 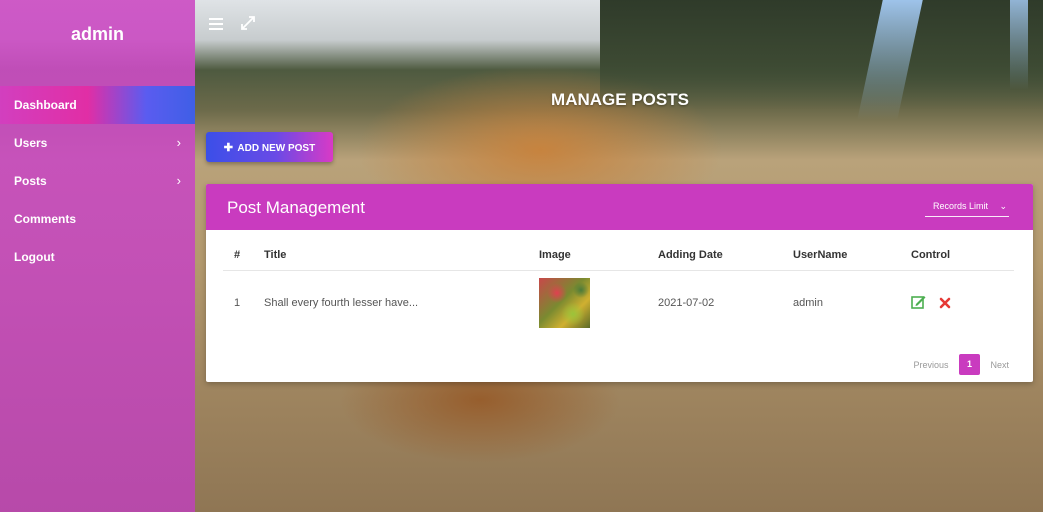 What do you see at coordinates (962, 255) in the screenshot?
I see `column-header-control: Control` at bounding box center [962, 255].